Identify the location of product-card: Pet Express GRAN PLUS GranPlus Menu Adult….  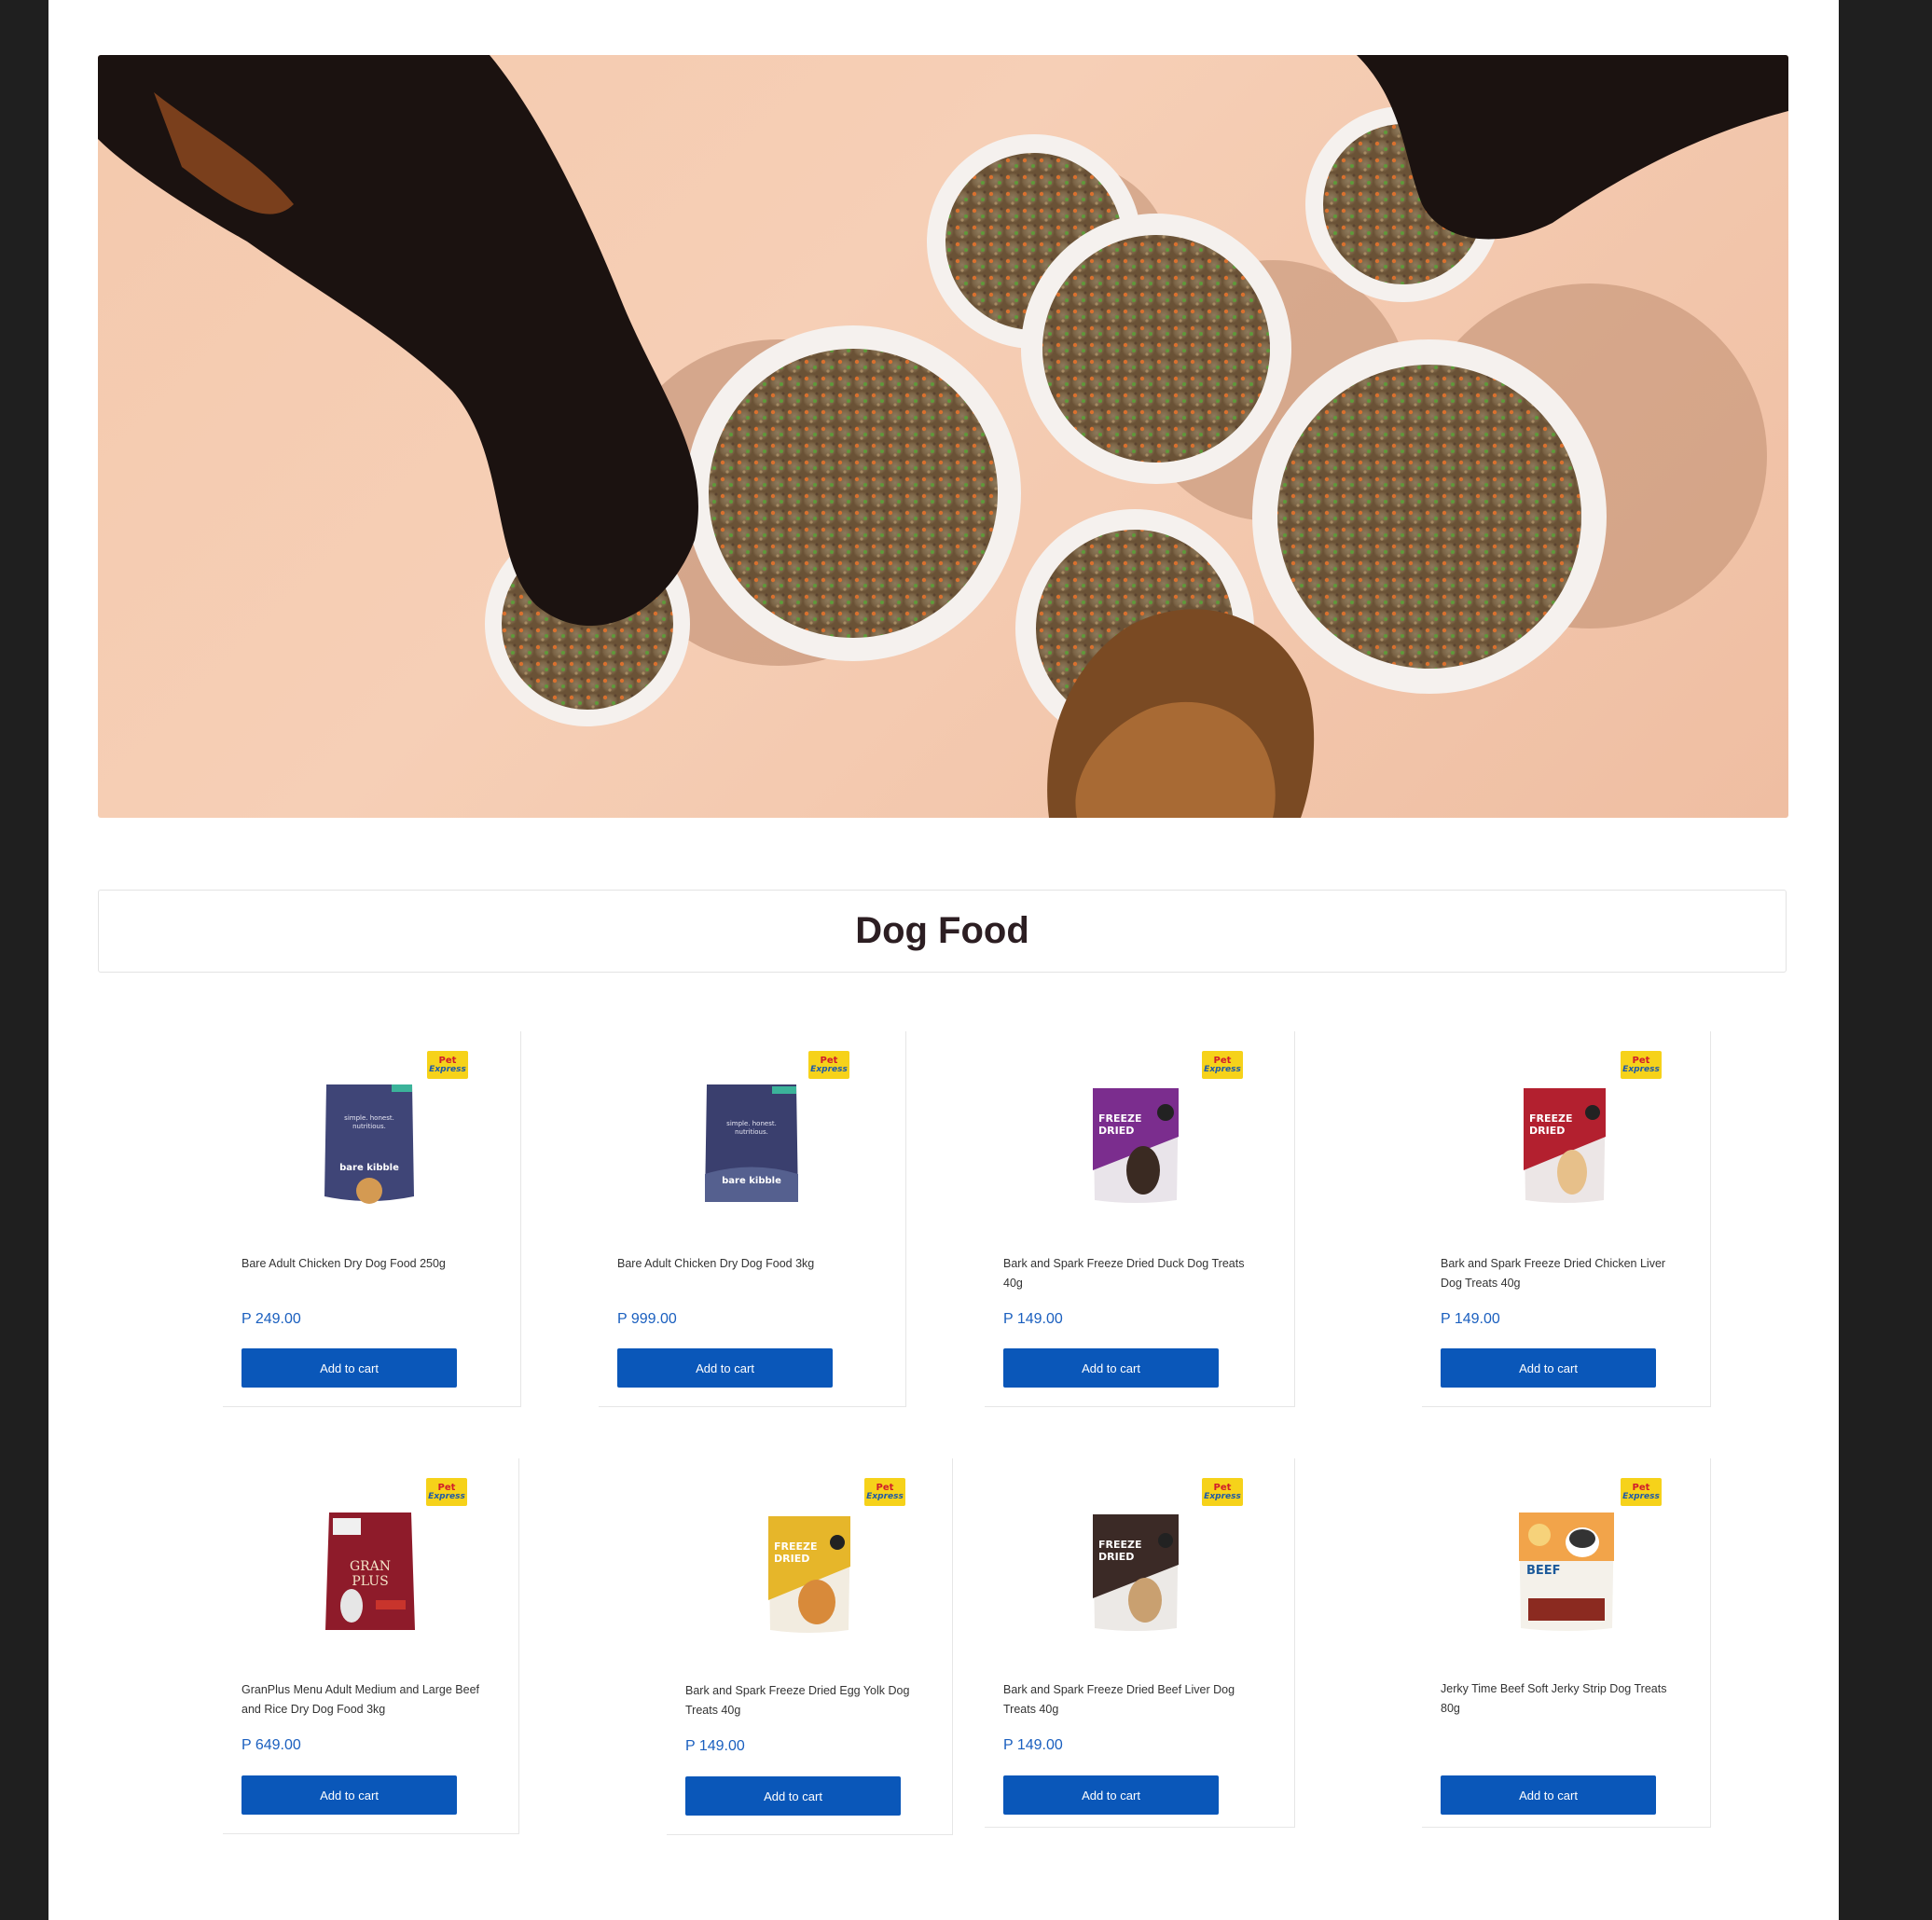
(371, 1646).